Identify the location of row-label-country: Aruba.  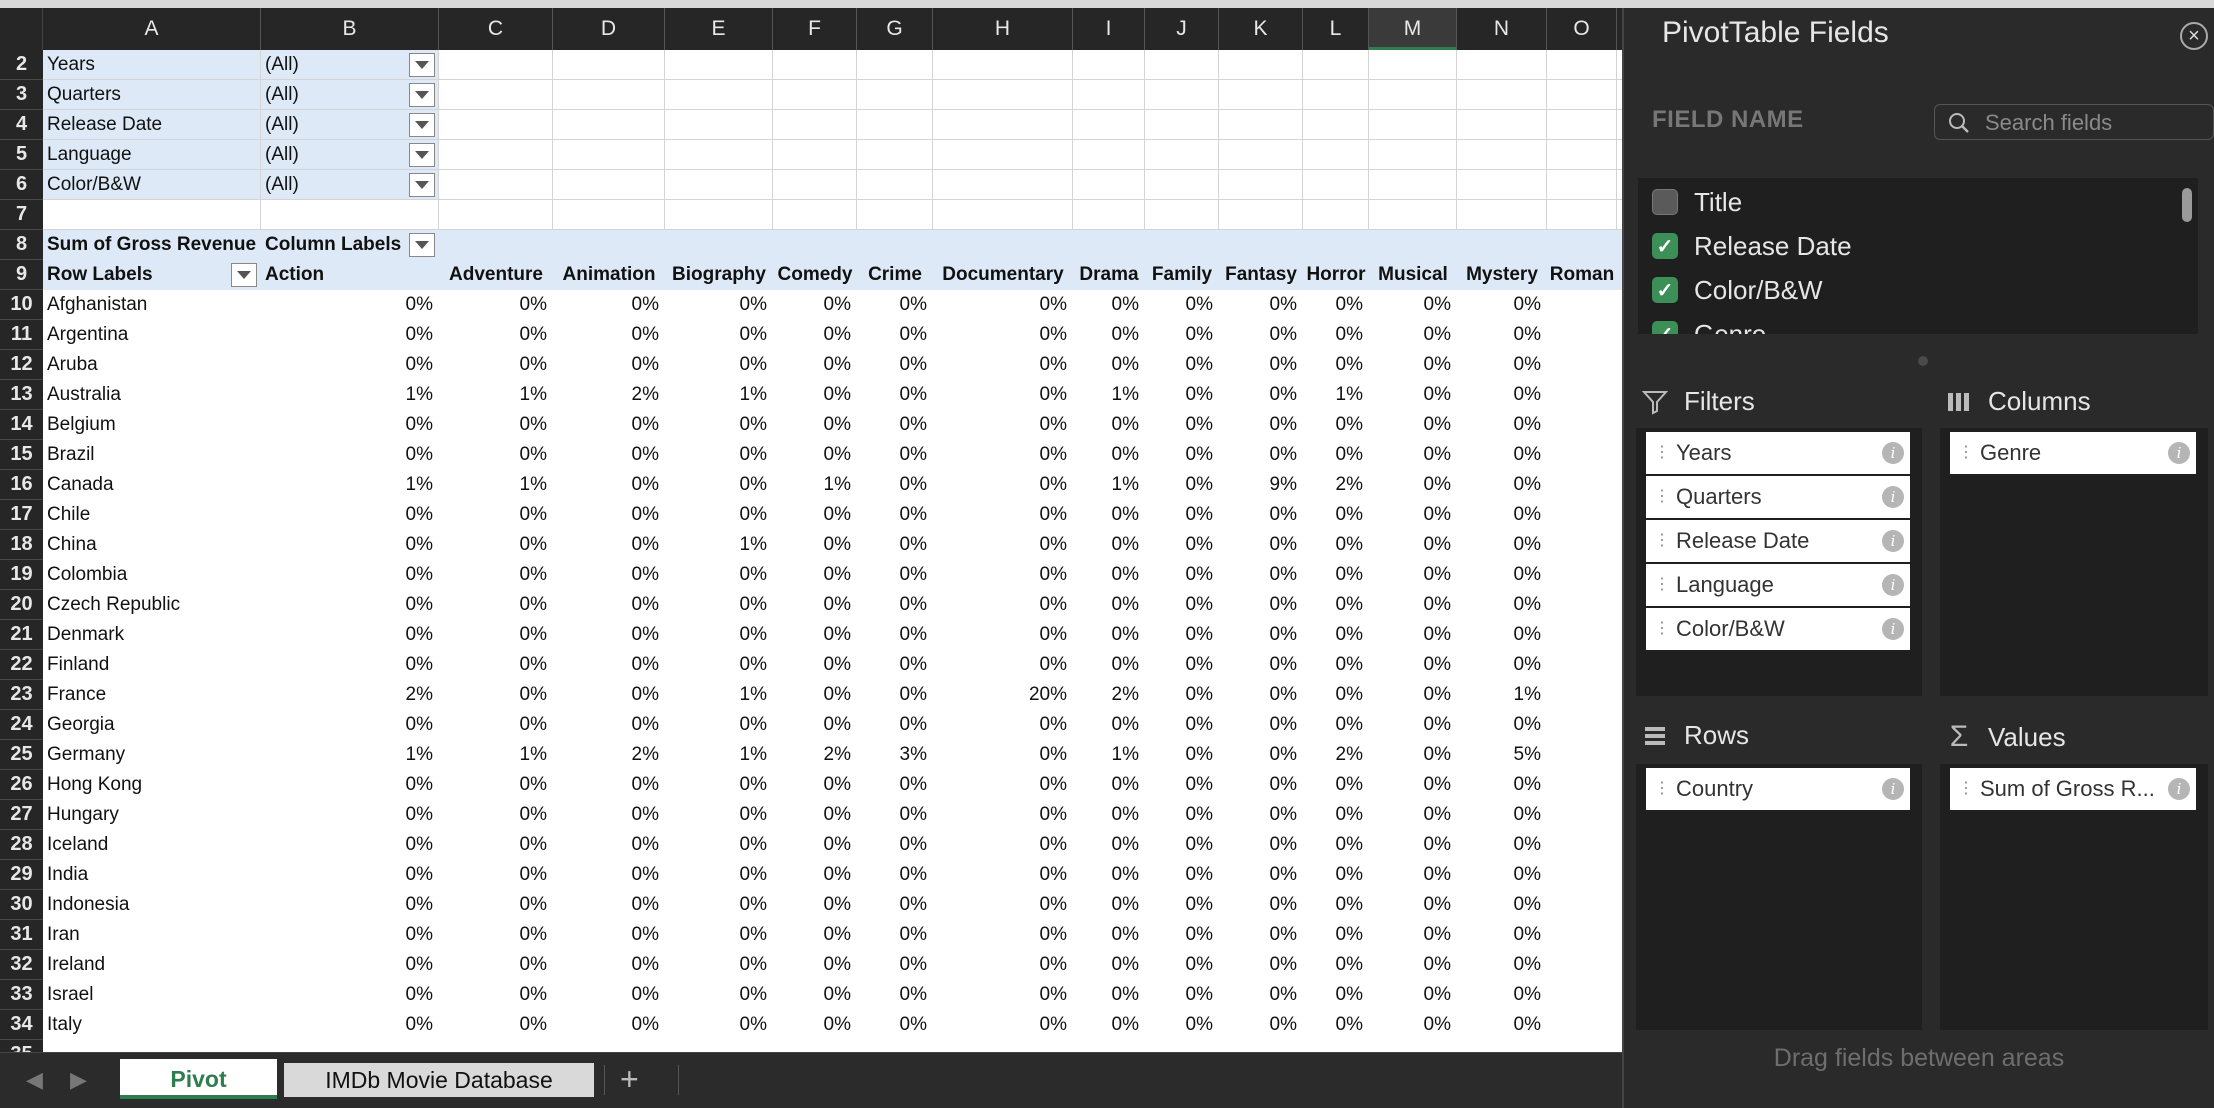
(152, 365).